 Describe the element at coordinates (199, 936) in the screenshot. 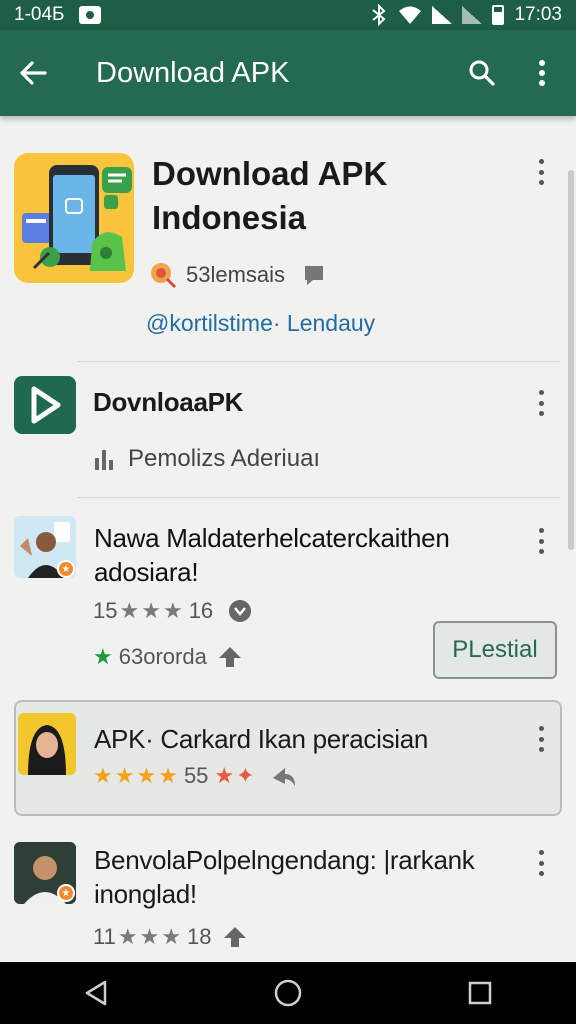

I see `rating-count-right: 18` at that location.